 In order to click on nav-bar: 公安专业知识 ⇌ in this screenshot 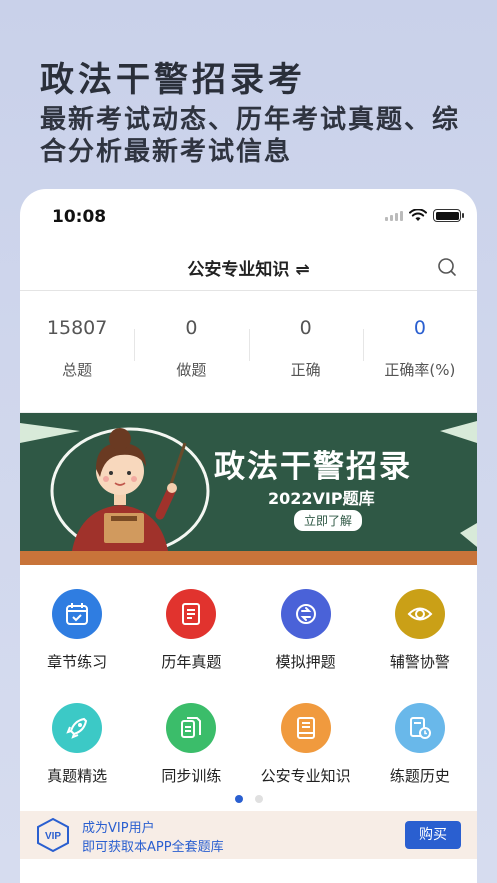, I will do `click(248, 266)`.